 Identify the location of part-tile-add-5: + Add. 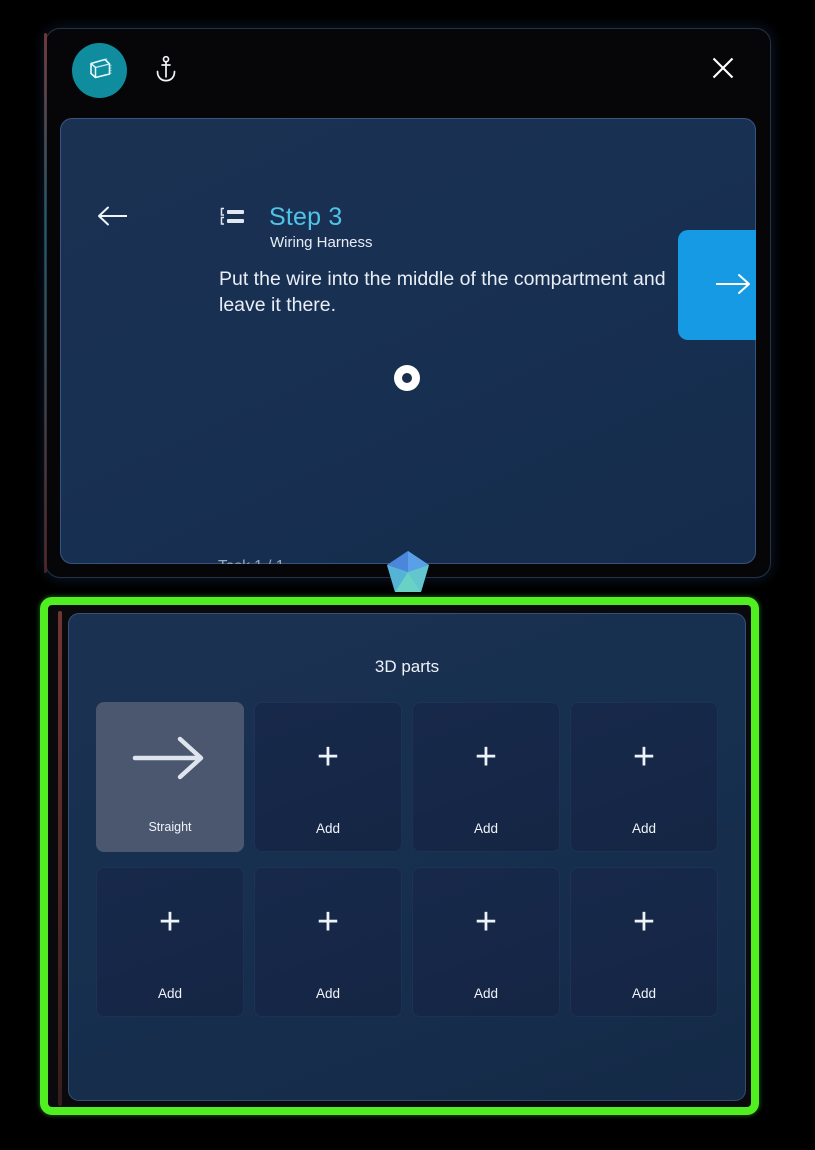
(328, 942).